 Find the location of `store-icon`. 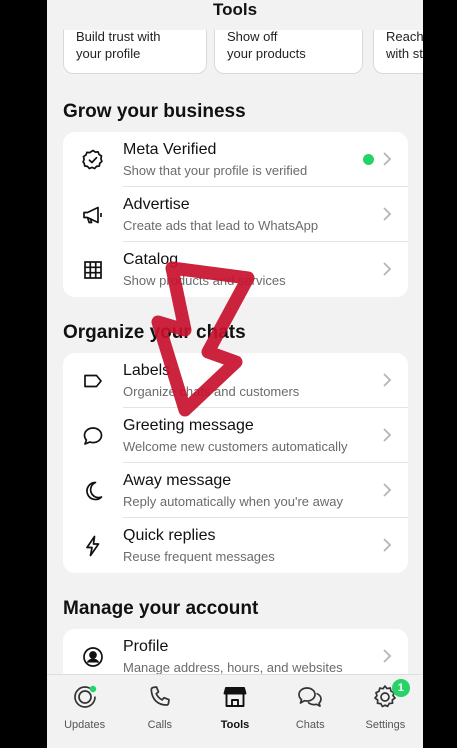

store-icon is located at coordinates (235, 697).